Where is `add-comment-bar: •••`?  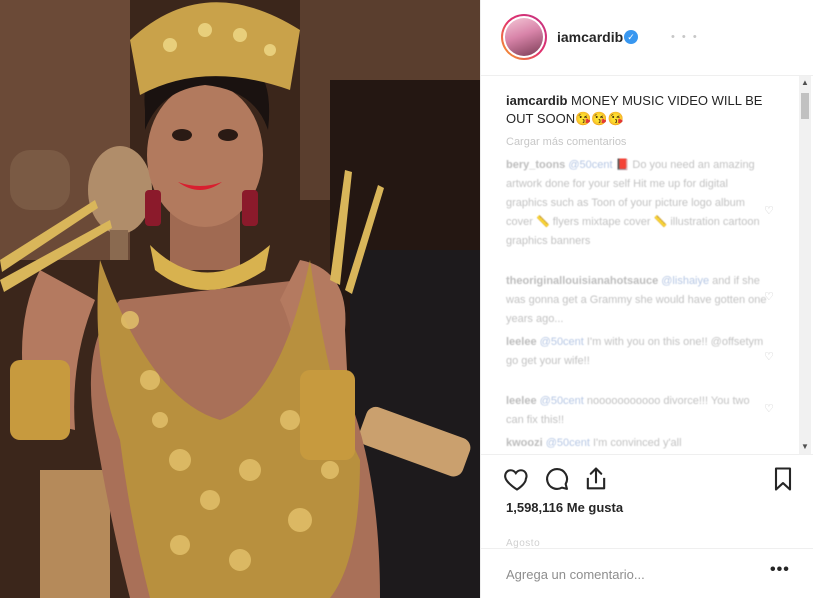
add-comment-bar: ••• is located at coordinates (647, 573).